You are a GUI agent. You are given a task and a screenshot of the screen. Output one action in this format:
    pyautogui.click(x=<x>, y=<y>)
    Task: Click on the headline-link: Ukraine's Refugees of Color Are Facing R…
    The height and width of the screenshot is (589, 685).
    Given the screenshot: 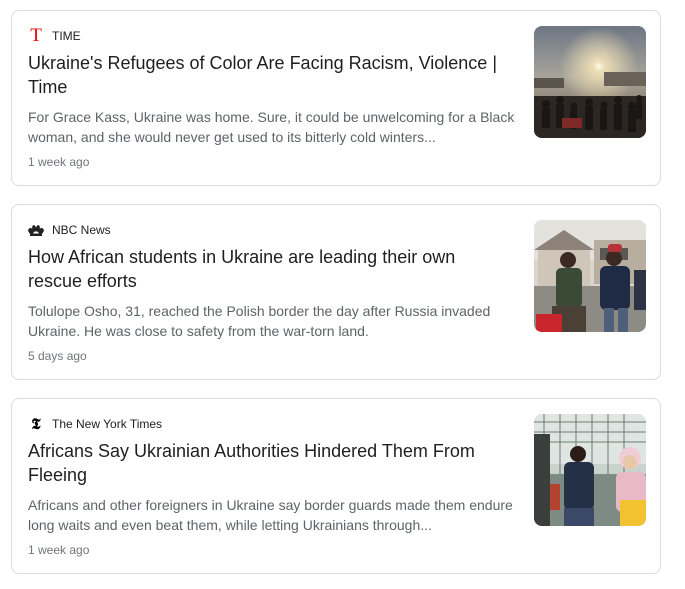 What is the action you would take?
    pyautogui.click(x=271, y=75)
    